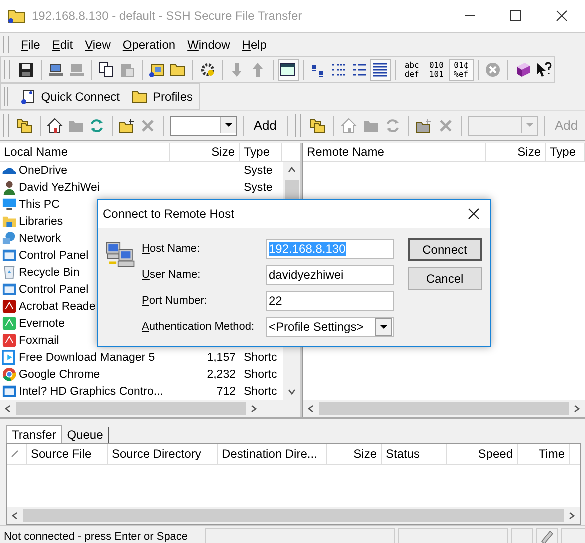 The height and width of the screenshot is (543, 585). Describe the element at coordinates (85, 340) in the screenshot. I see `file-name: Foxmail` at that location.